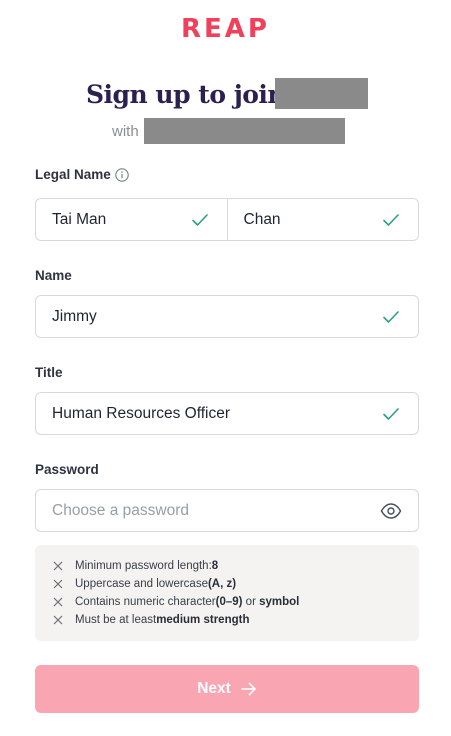 The width and height of the screenshot is (451, 736). What do you see at coordinates (321, 93) in the screenshot?
I see `redacted-organization` at bounding box center [321, 93].